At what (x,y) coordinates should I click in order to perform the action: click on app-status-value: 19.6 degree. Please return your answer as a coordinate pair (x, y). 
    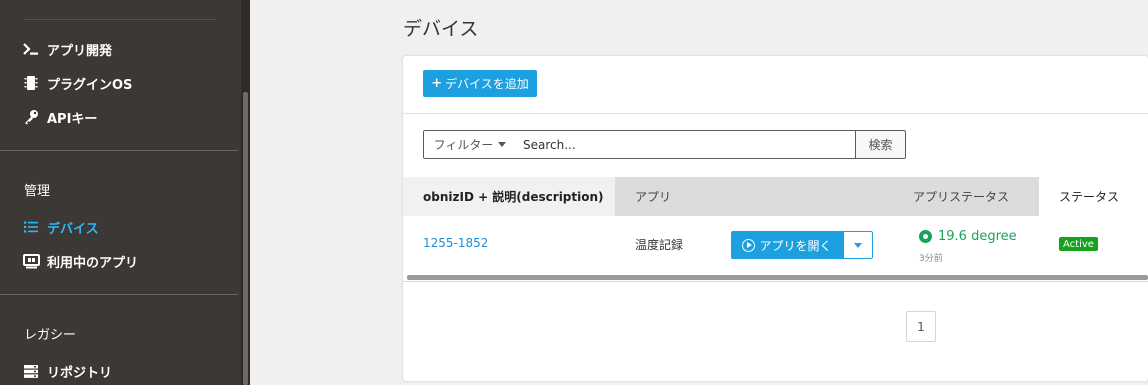
    Looking at the image, I should click on (968, 236).